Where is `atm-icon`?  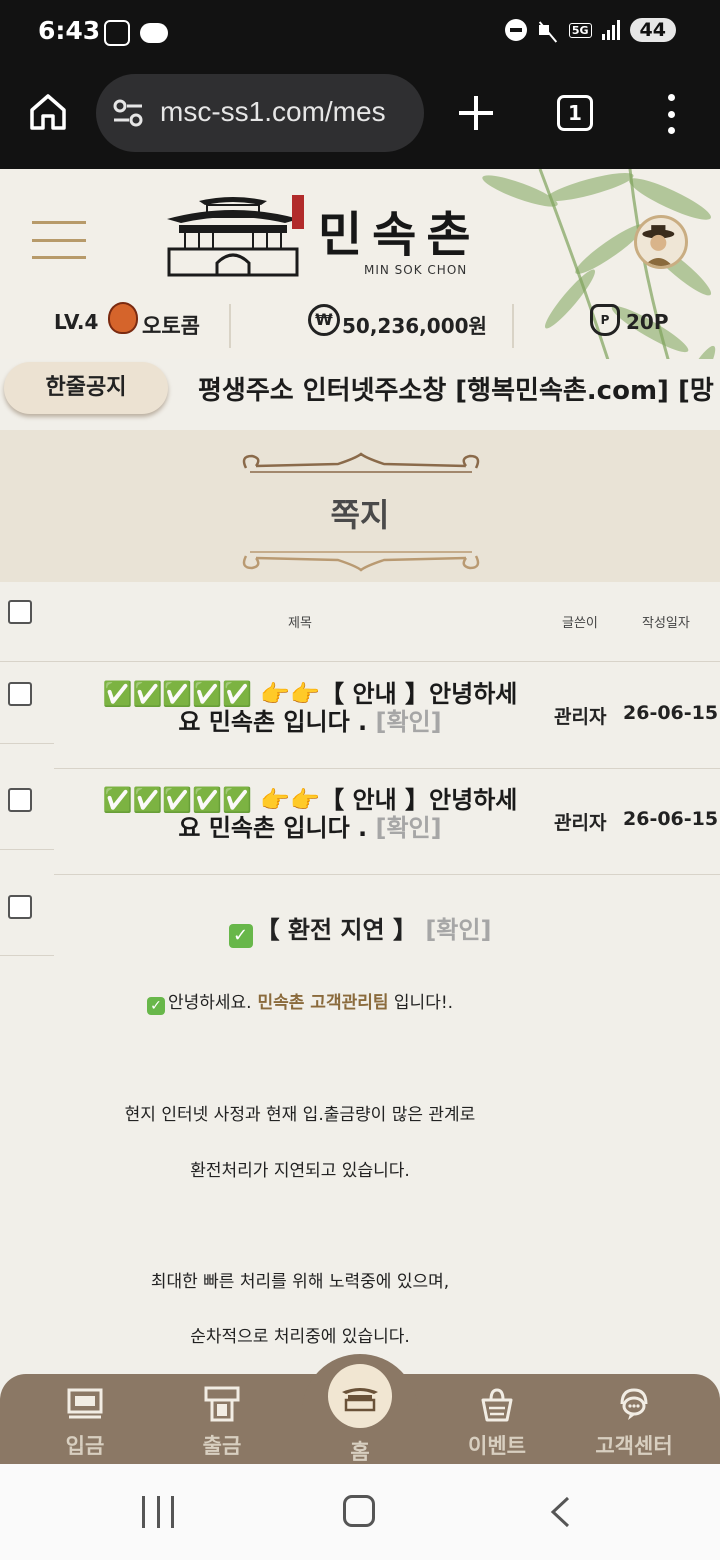
atm-icon is located at coordinates (222, 1404).